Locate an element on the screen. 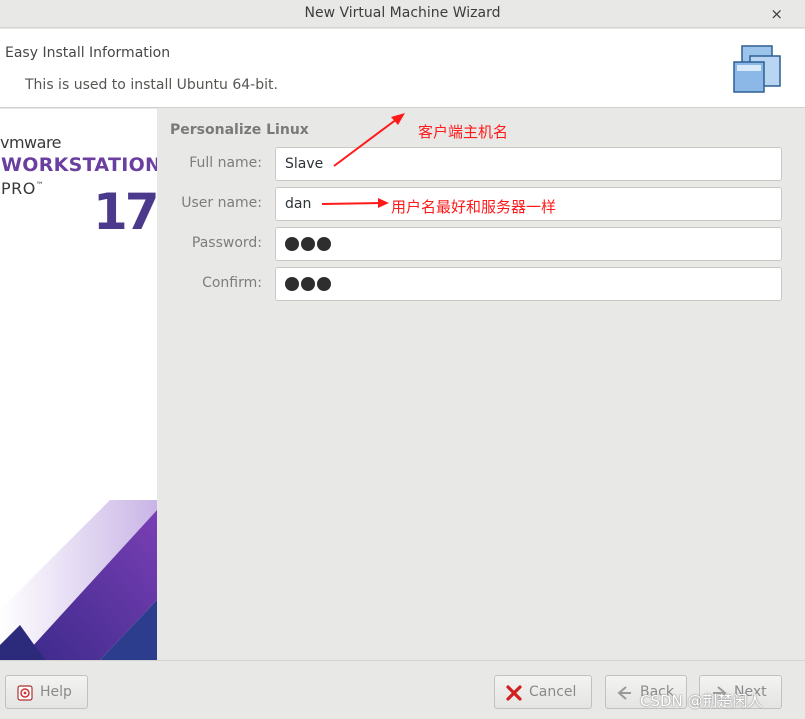  full-name-label: Full name: is located at coordinates (225, 163).